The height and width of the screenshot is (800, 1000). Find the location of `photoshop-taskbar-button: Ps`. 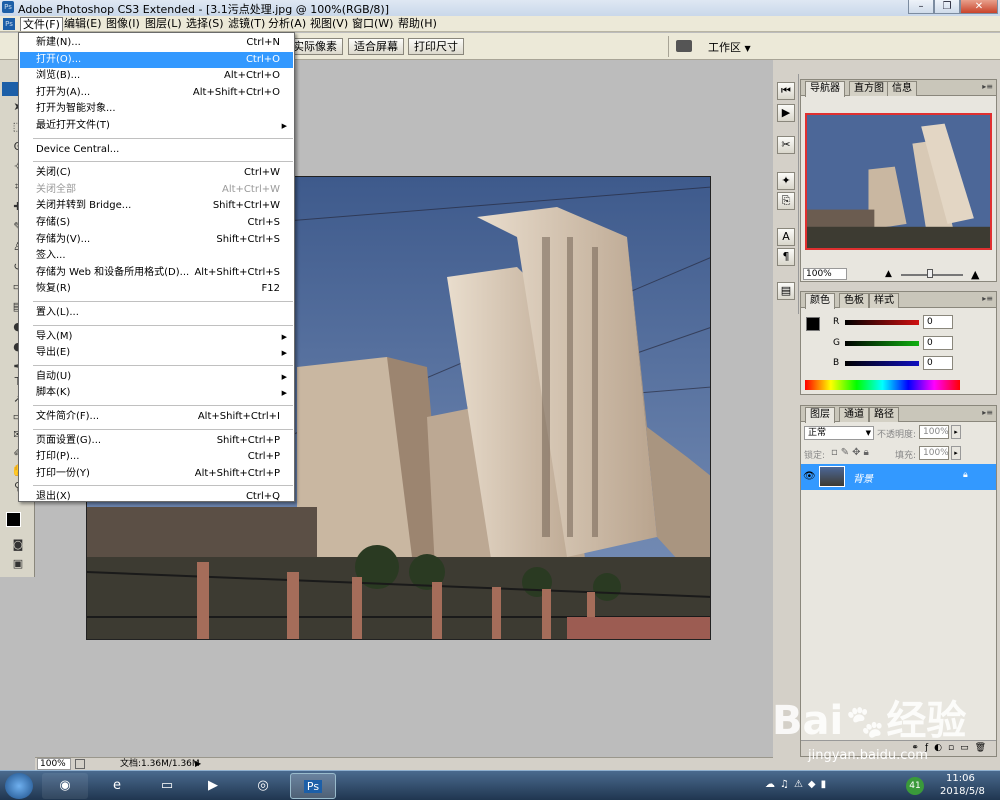

photoshop-taskbar-button: Ps is located at coordinates (313, 786).